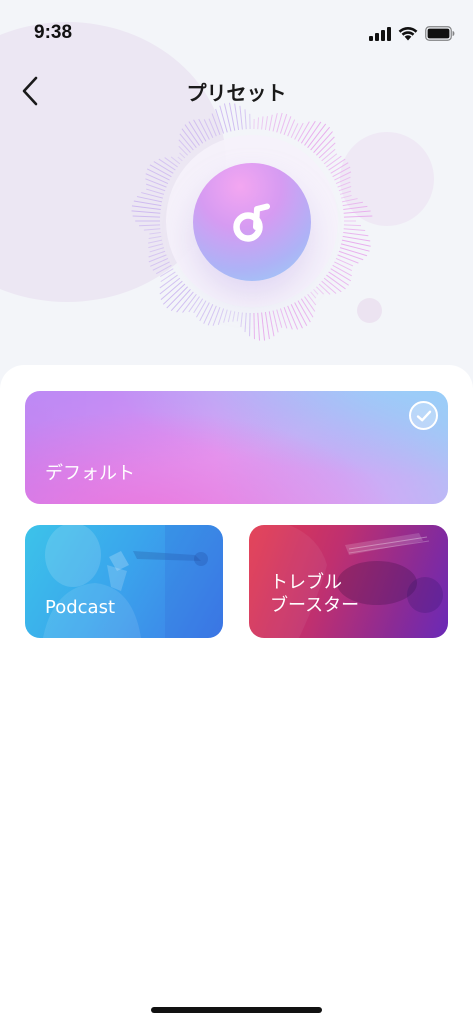  Describe the element at coordinates (408, 33) in the screenshot. I see `wifi-icon` at that location.